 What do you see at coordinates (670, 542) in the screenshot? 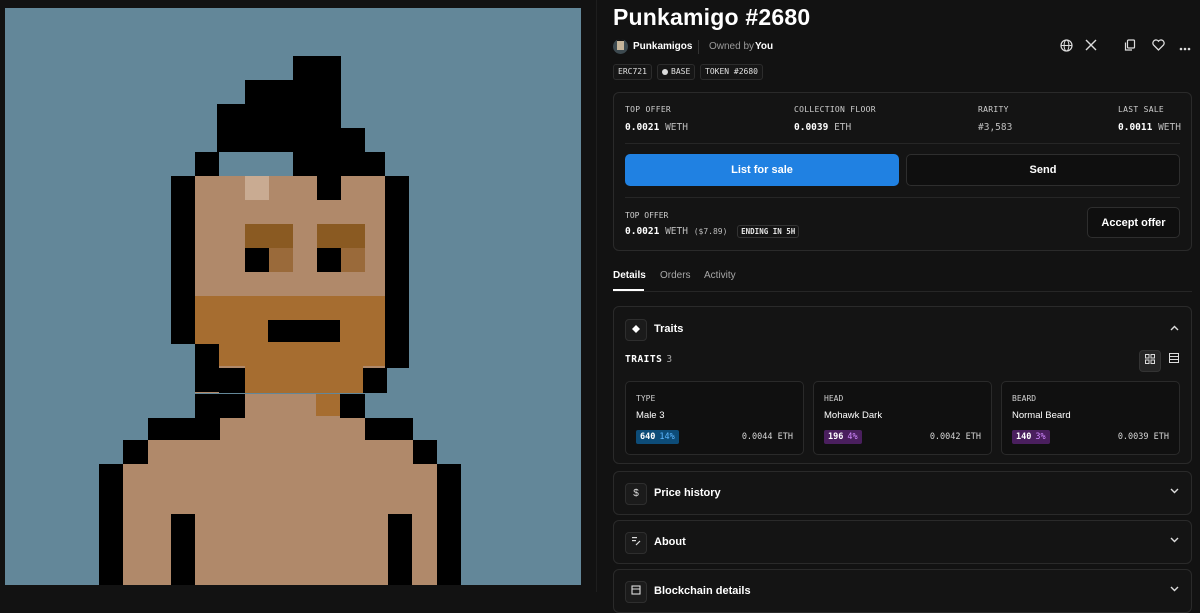
I see `about-title: About` at bounding box center [670, 542].